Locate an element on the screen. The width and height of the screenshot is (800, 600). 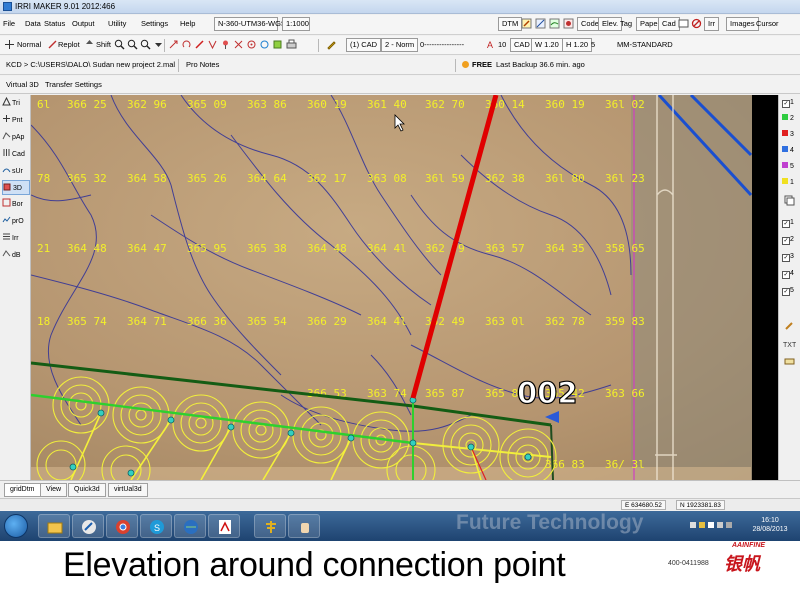
dtm-button: DTM is located at coordinates (510, 24).